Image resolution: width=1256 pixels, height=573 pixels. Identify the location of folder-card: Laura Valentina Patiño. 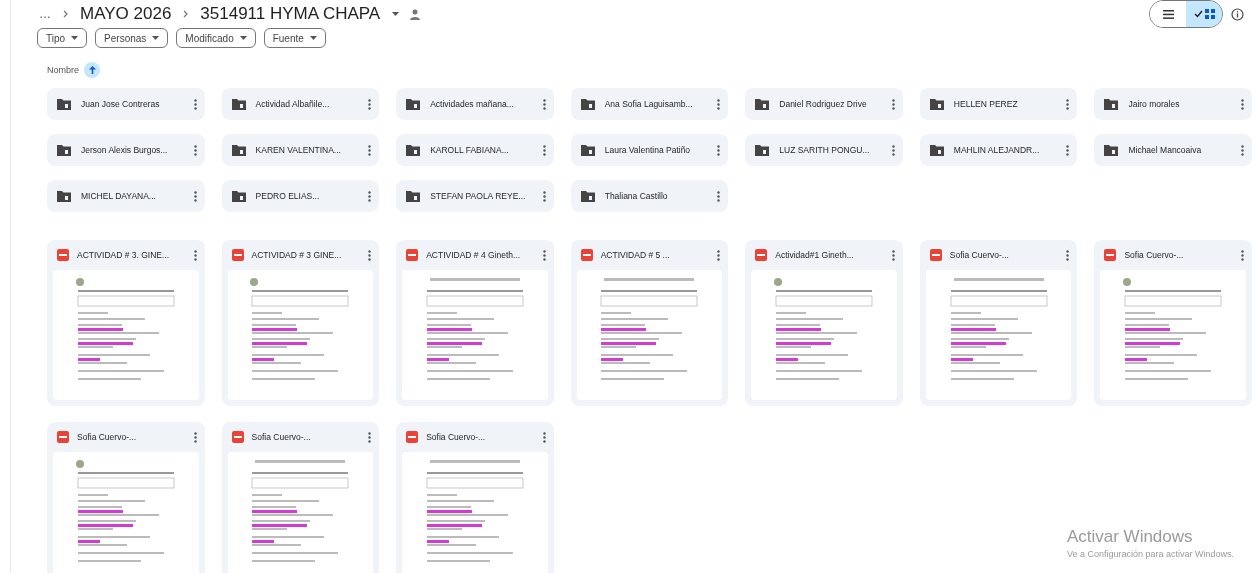
(649, 150).